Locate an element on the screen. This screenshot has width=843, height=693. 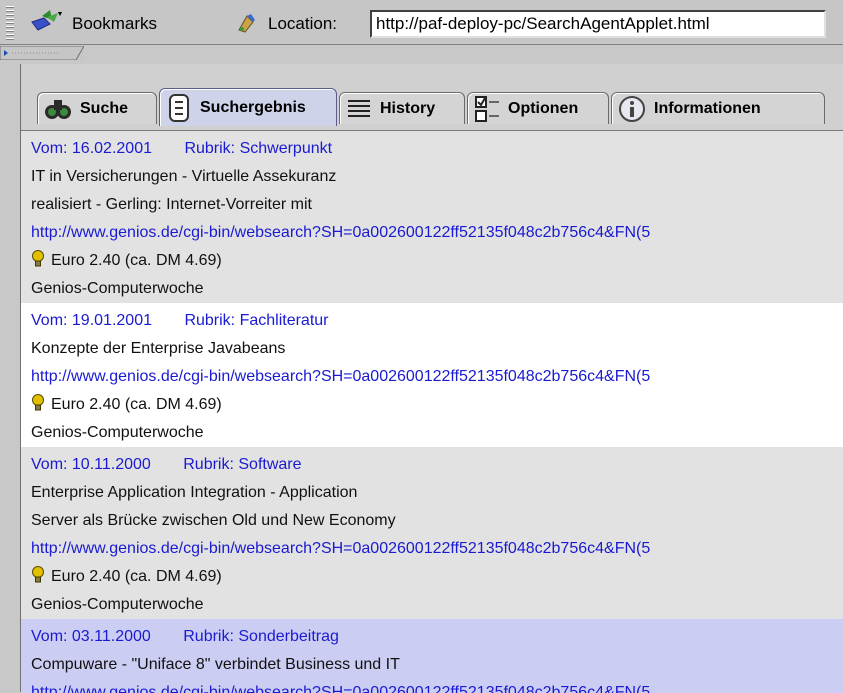
location-icon is located at coordinates (247, 23).